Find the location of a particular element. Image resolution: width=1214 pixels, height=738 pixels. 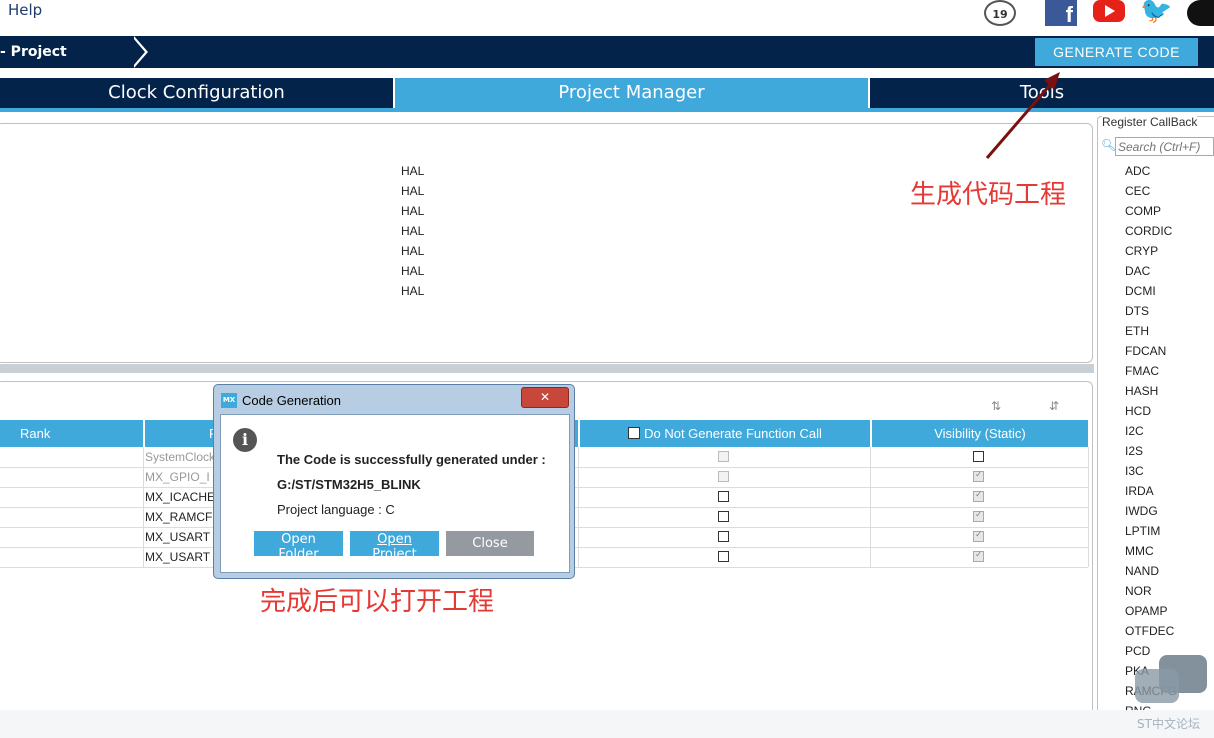

callback-item-cordic: CORDIC is located at coordinates (1148, 231).